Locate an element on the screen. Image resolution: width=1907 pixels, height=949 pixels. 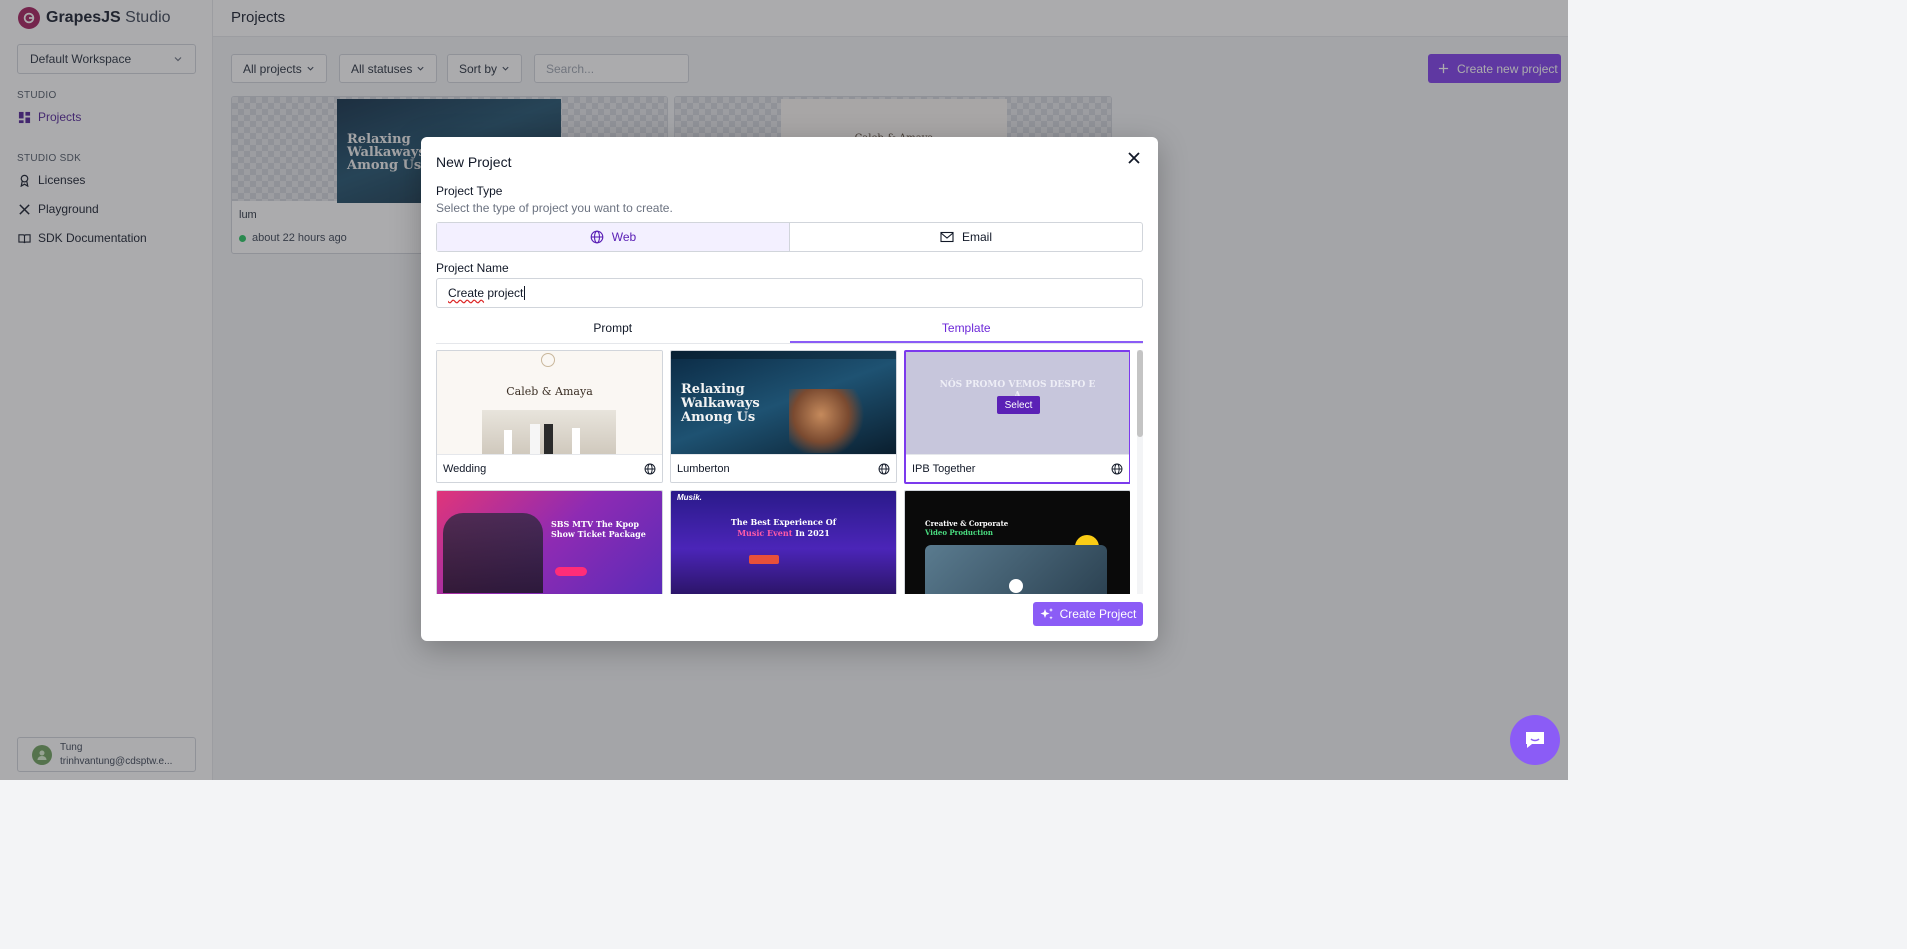
template-name: Lumberton is located at coordinates (703, 468).